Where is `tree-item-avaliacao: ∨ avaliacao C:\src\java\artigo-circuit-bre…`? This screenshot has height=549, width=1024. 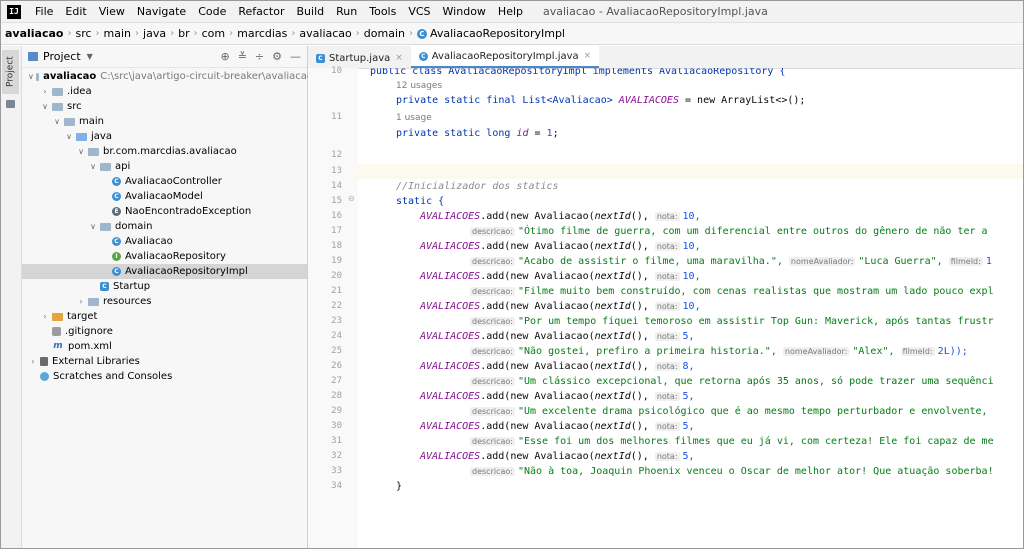 tree-item-avaliacao: ∨ avaliacao C:\src\java\artigo-circuit-bre… is located at coordinates (170, 76).